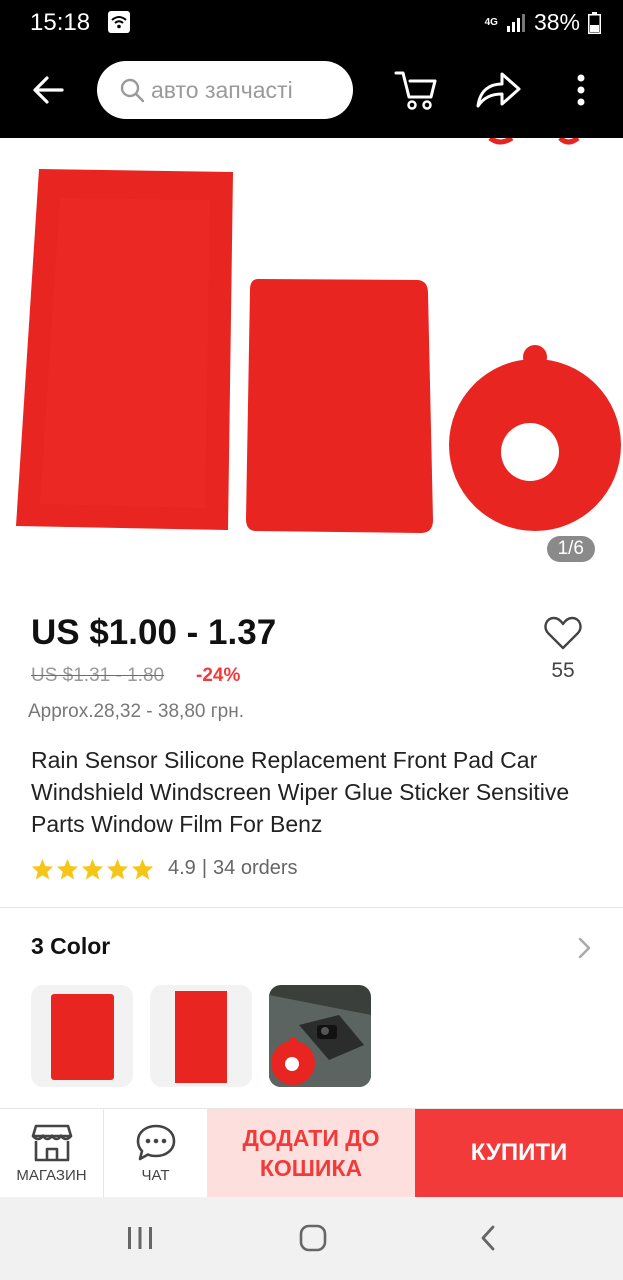 Image resolution: width=623 pixels, height=1280 pixels. Describe the element at coordinates (222, 89) in the screenshot. I see `search-placeholder: авто запчасті` at that location.